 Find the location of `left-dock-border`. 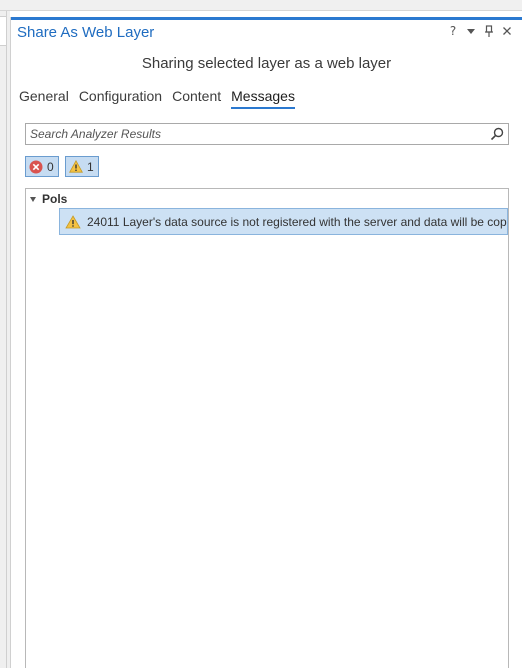

left-dock-border is located at coordinates (6, 339).